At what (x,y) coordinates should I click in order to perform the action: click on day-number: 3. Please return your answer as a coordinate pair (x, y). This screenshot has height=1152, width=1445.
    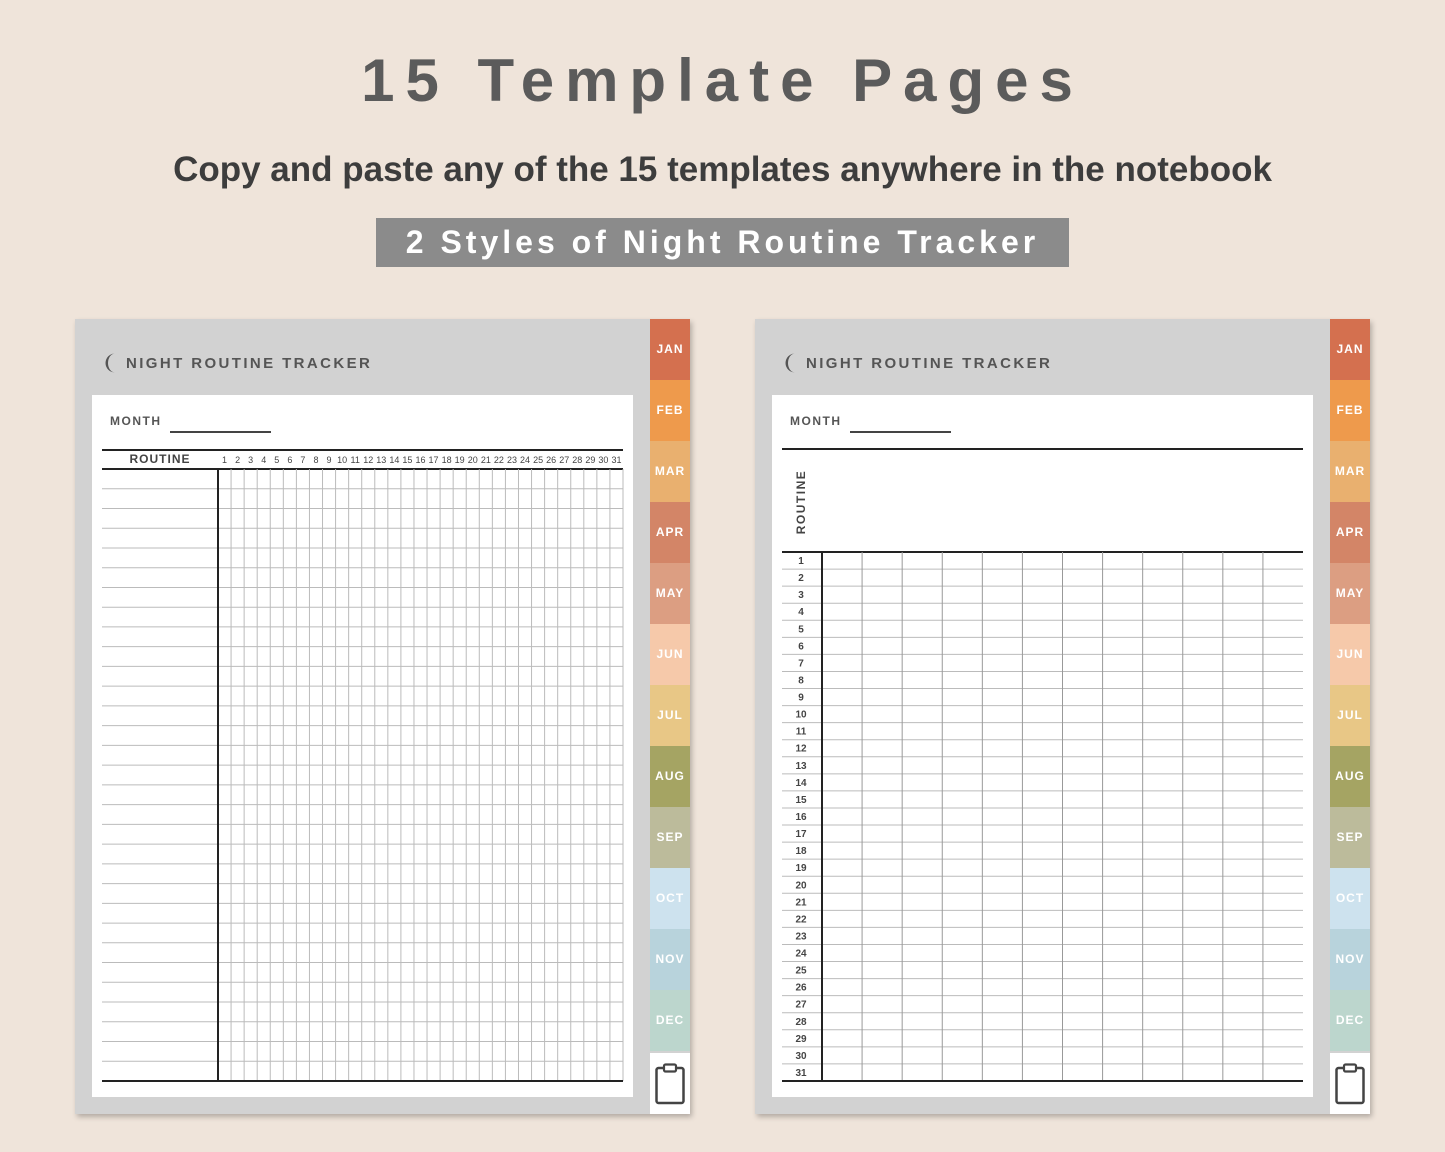
    Looking at the image, I should click on (250, 460).